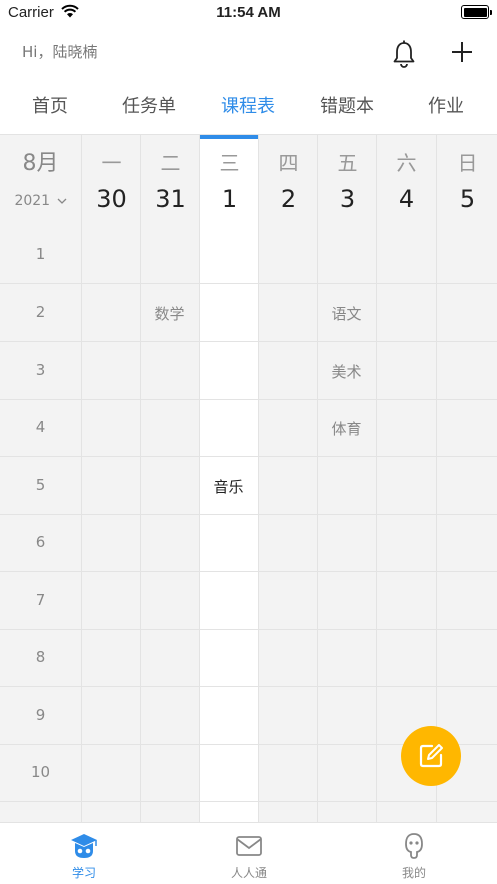  I want to click on weekday-label: 六, so click(406, 163).